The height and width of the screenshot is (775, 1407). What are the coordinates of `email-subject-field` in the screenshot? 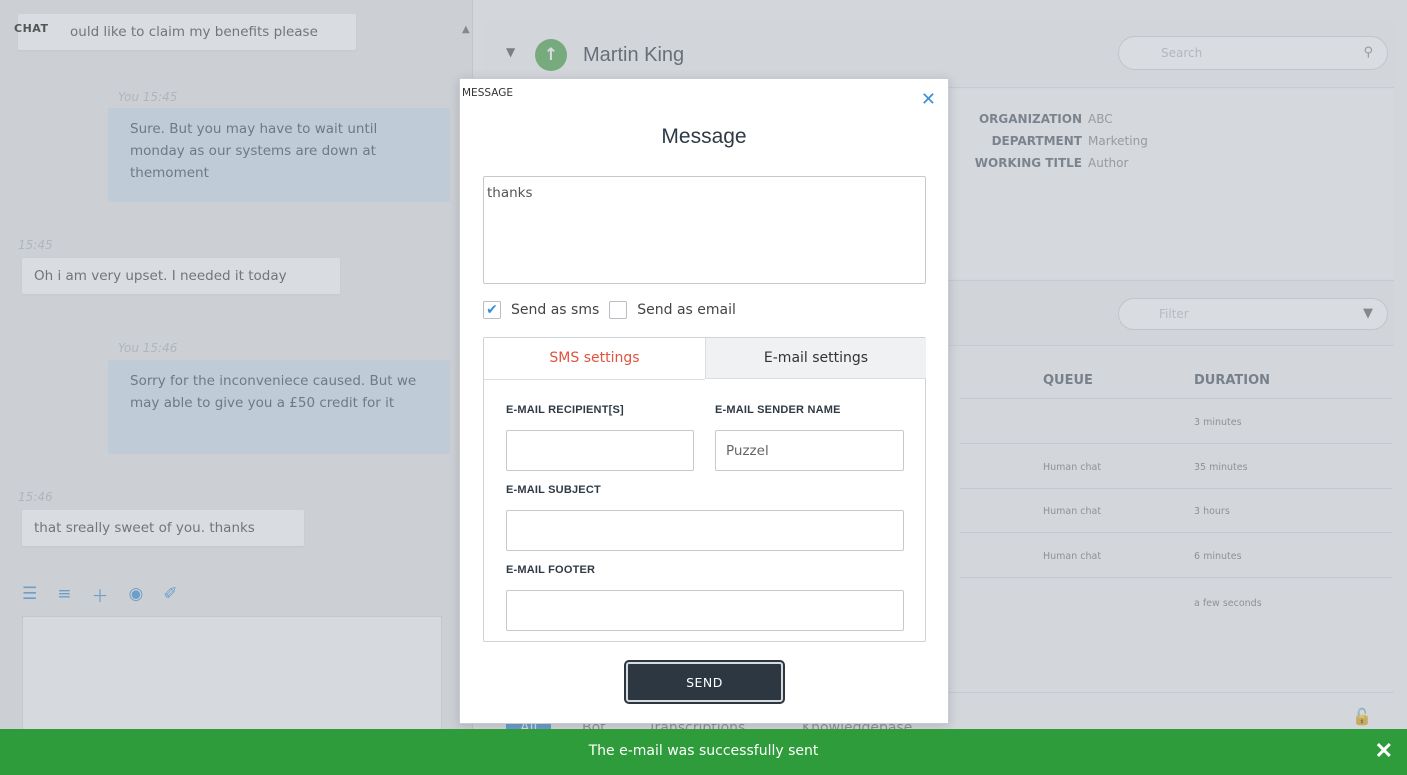 It's located at (705, 530).